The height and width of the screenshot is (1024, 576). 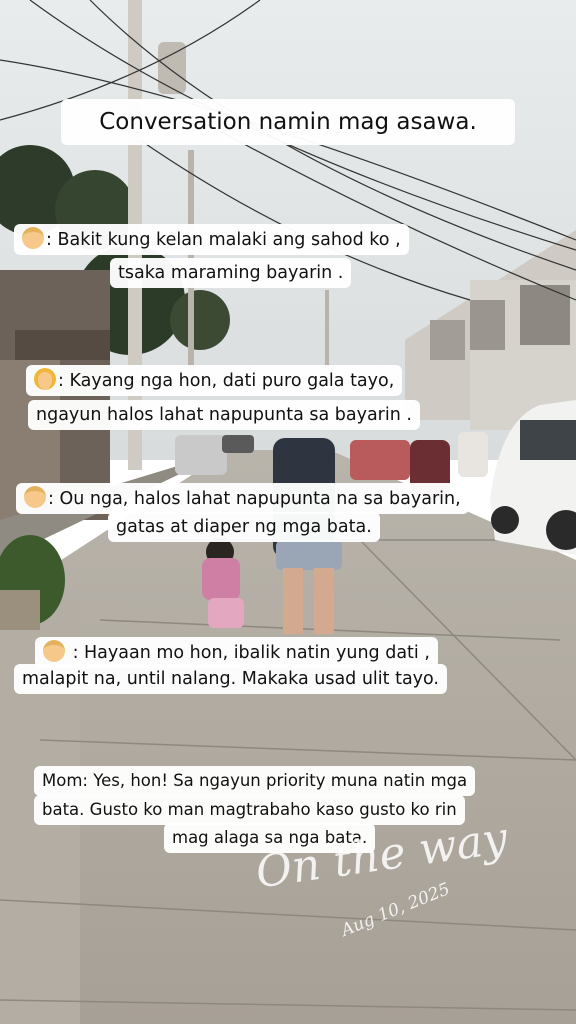 What do you see at coordinates (244, 527) in the screenshot?
I see `message-3-line-2: gatas at diaper ng mga bata.` at bounding box center [244, 527].